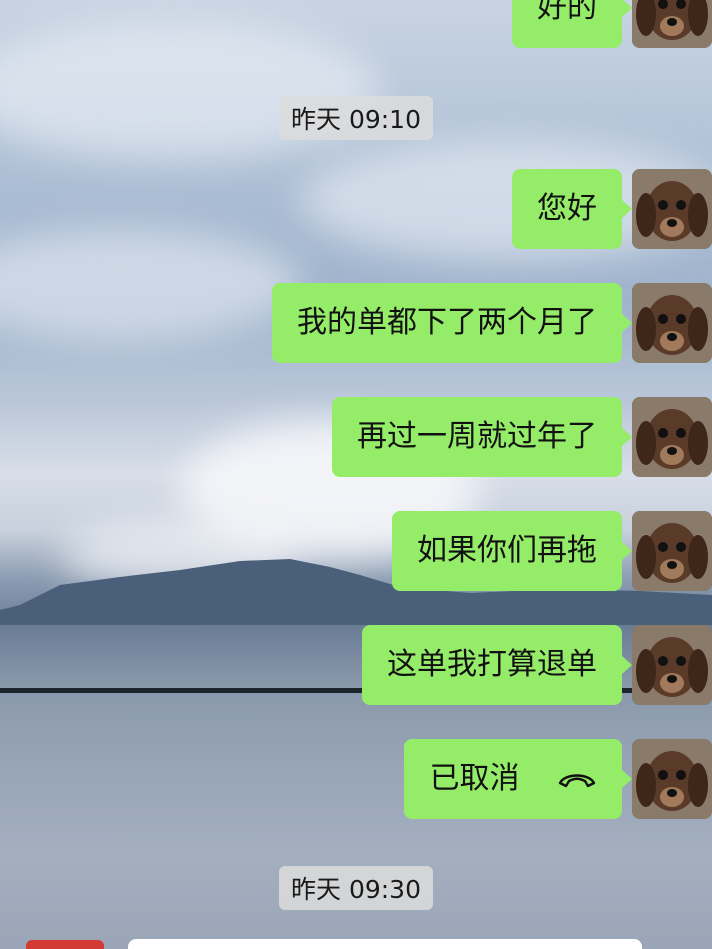 This screenshot has width=712, height=949. I want to click on message-bubble: 您好, so click(572, 209).